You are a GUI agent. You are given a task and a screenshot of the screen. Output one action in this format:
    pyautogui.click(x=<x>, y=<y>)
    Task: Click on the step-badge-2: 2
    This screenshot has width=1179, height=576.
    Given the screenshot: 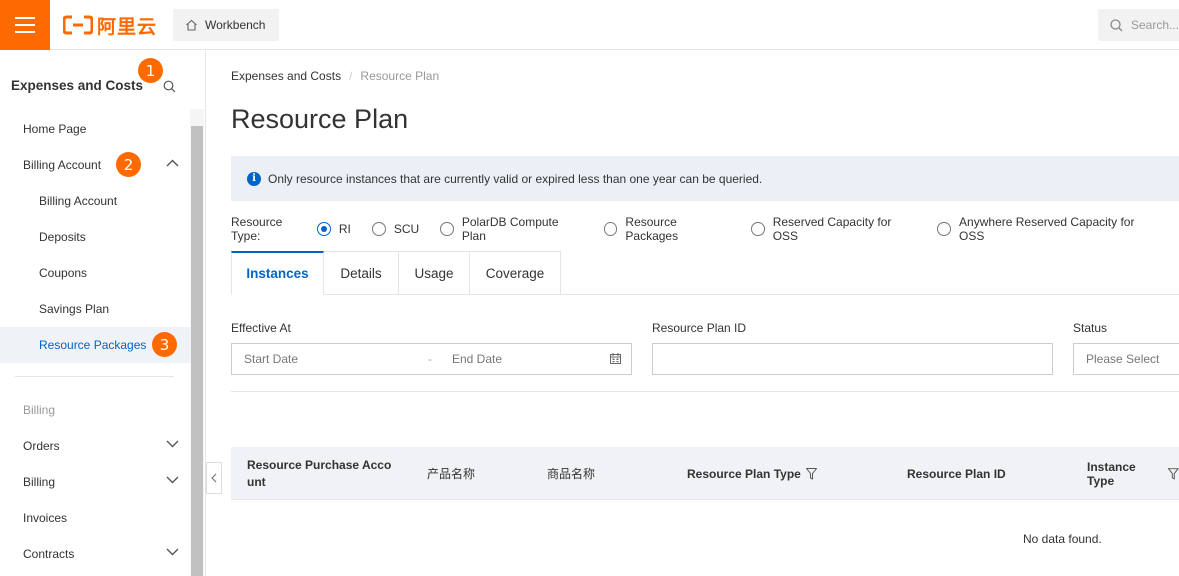 What is the action you would take?
    pyautogui.click(x=128, y=164)
    